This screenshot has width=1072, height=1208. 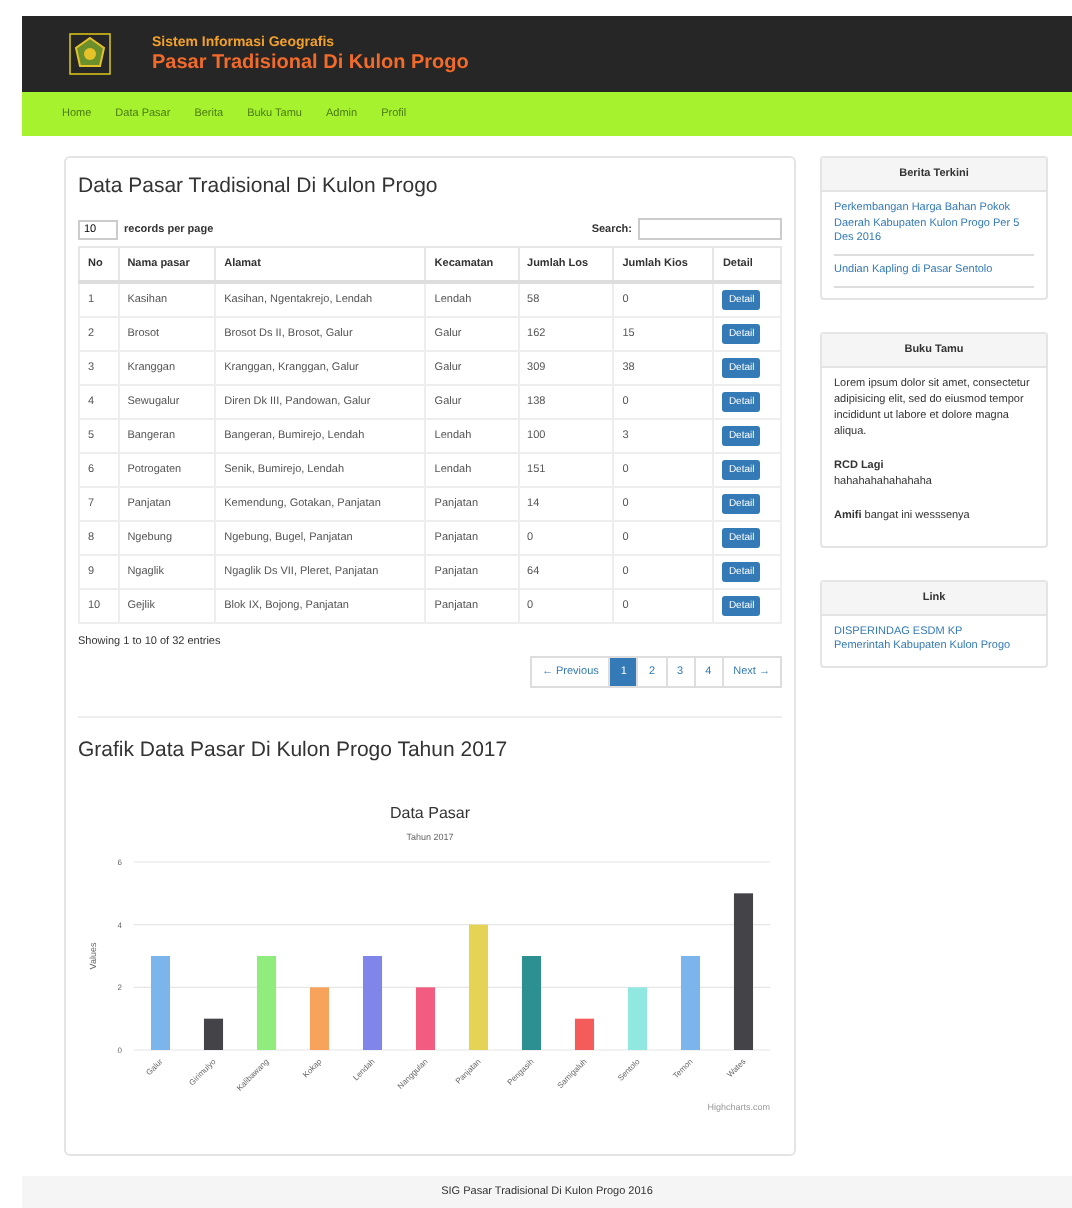 I want to click on emblem-icon, so click(x=90, y=54).